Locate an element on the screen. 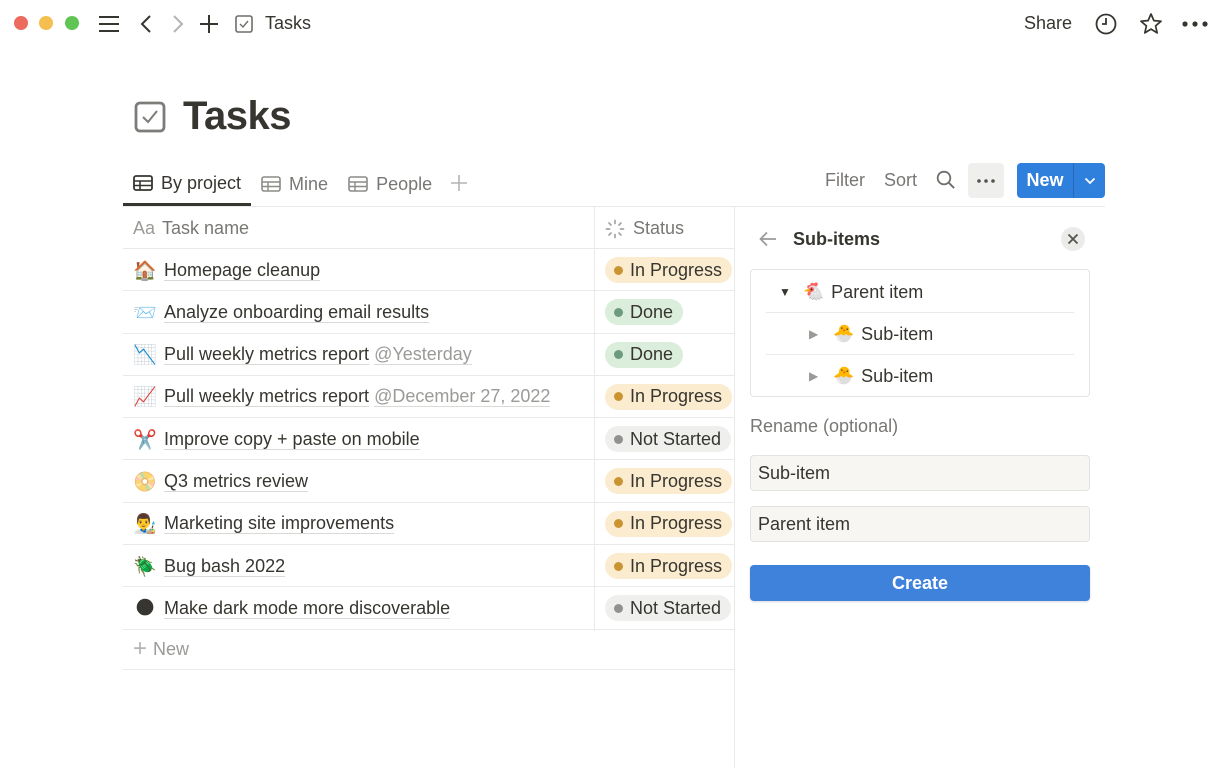 This screenshot has height=768, width=1228. task-name-cell: 🪲 Bug bash 2022 is located at coordinates (209, 566).